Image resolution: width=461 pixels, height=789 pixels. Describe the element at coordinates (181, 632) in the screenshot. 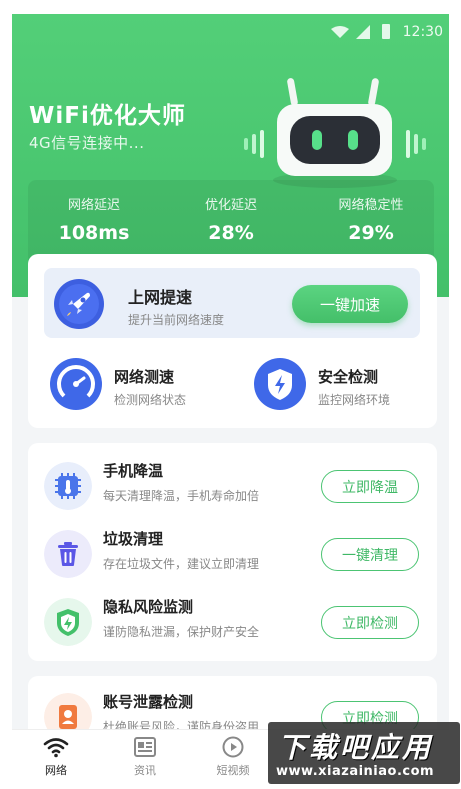

I see `feature-desc: 谨防隐私泄漏，保护财产安全` at that location.